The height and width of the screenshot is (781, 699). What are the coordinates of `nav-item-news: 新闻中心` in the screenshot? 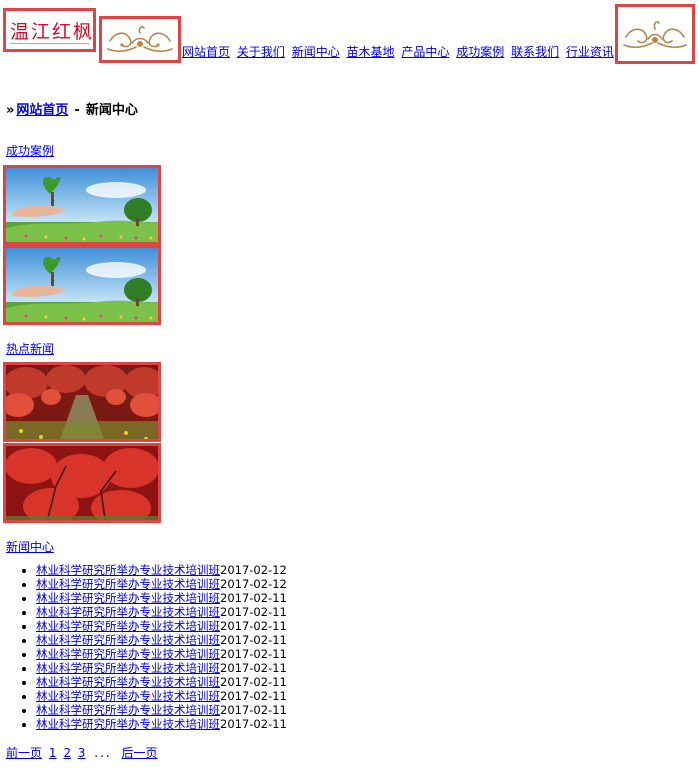 It's located at (316, 52).